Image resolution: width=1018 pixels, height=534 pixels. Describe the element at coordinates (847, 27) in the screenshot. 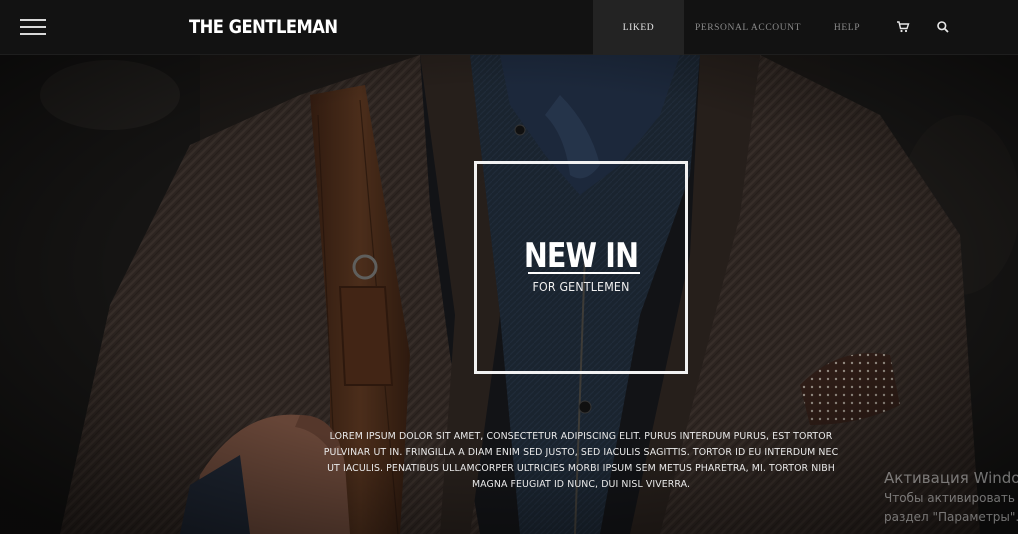

I see `nav-help: HELP` at that location.